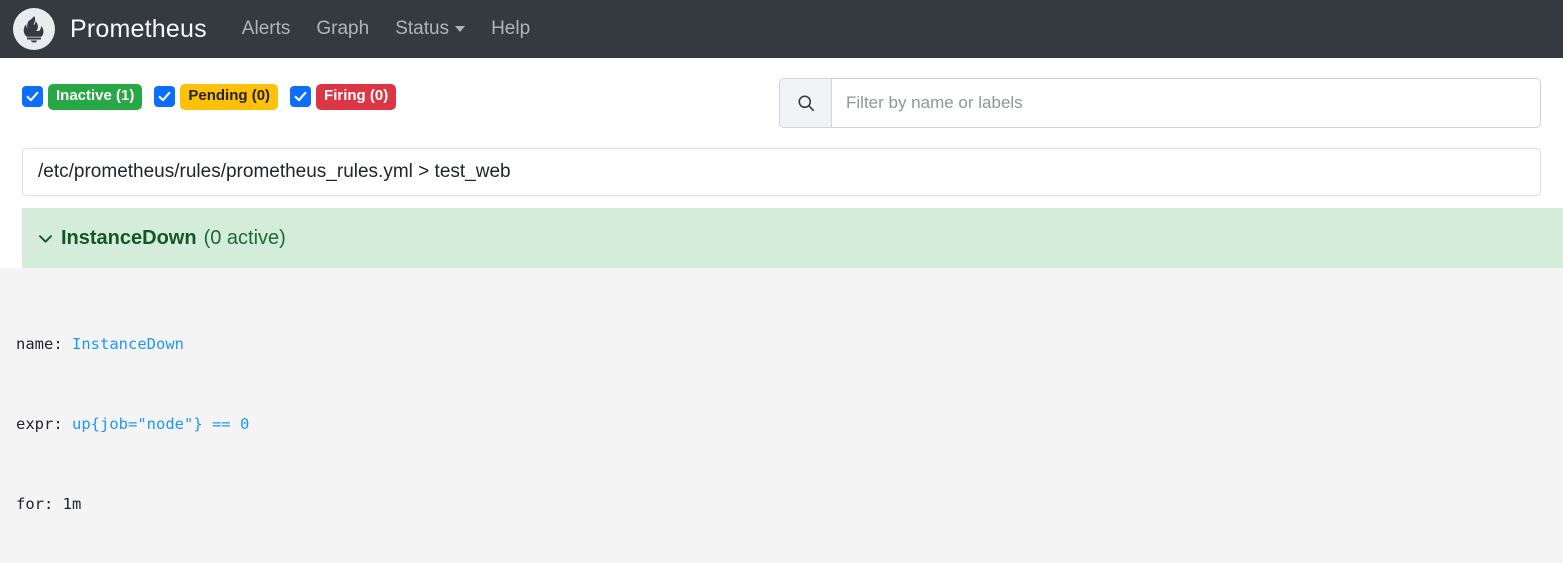 The width and height of the screenshot is (1563, 563). I want to click on nav-links: Alerts Graph Status Help, so click(386, 29).